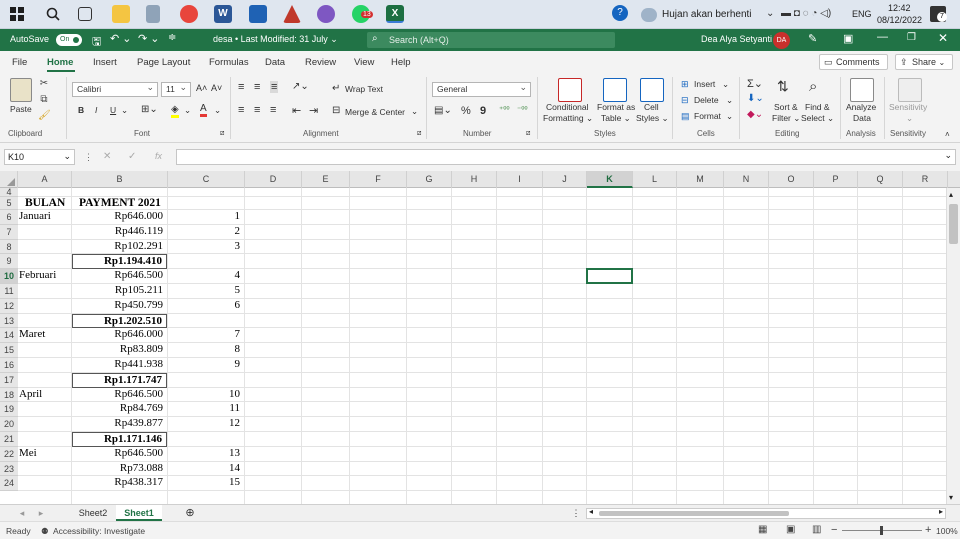  Describe the element at coordinates (44, 454) in the screenshot. I see `month-cell: Mei` at that location.